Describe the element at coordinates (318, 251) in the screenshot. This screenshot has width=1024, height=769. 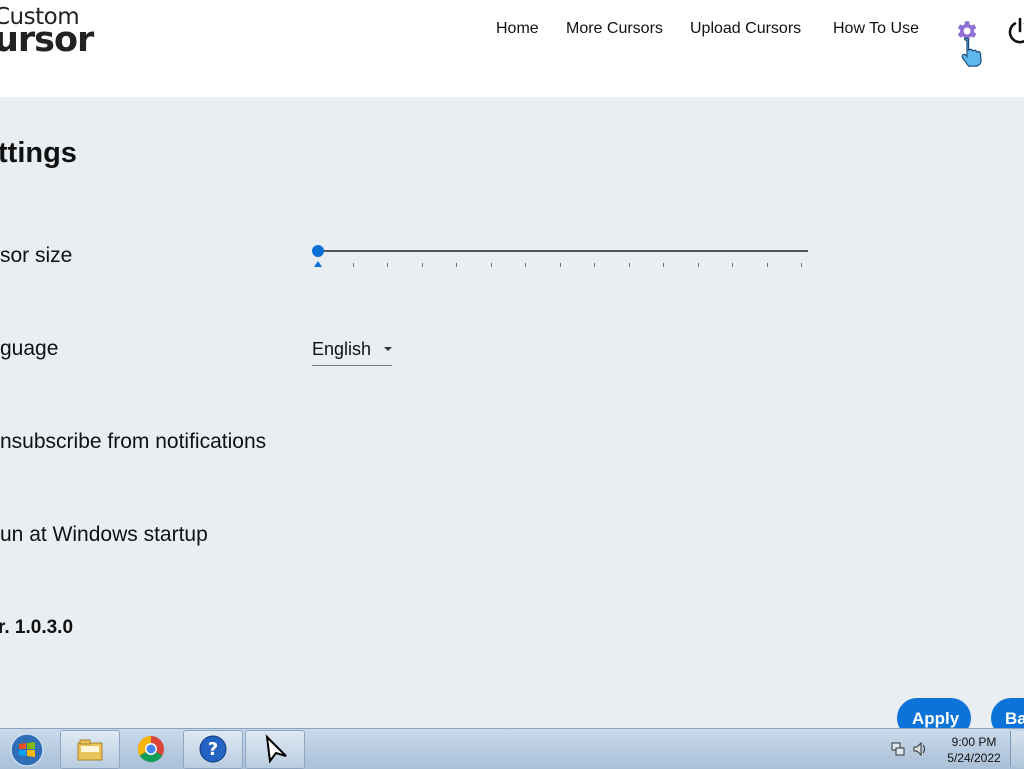
I see `slider-thumb` at that location.